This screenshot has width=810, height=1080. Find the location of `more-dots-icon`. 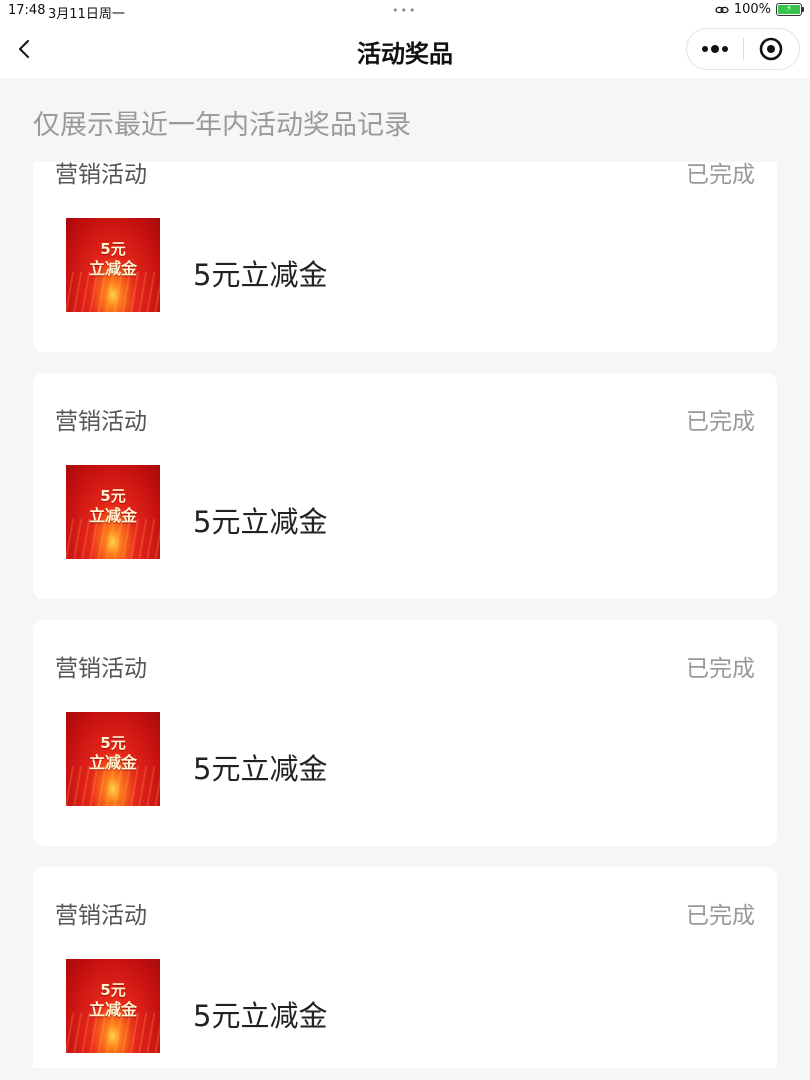

more-dots-icon is located at coordinates (714, 49).